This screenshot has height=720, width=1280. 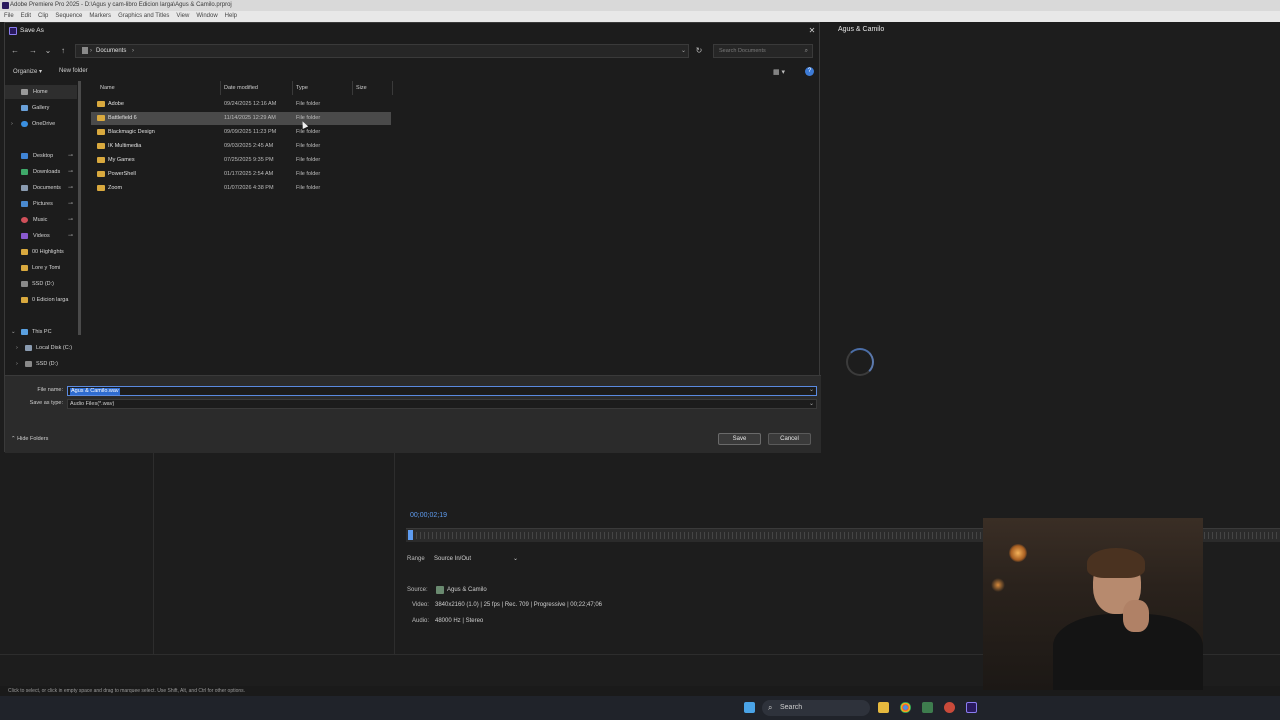 What do you see at coordinates (410, 535) in the screenshot?
I see `playhead-handle` at bounding box center [410, 535].